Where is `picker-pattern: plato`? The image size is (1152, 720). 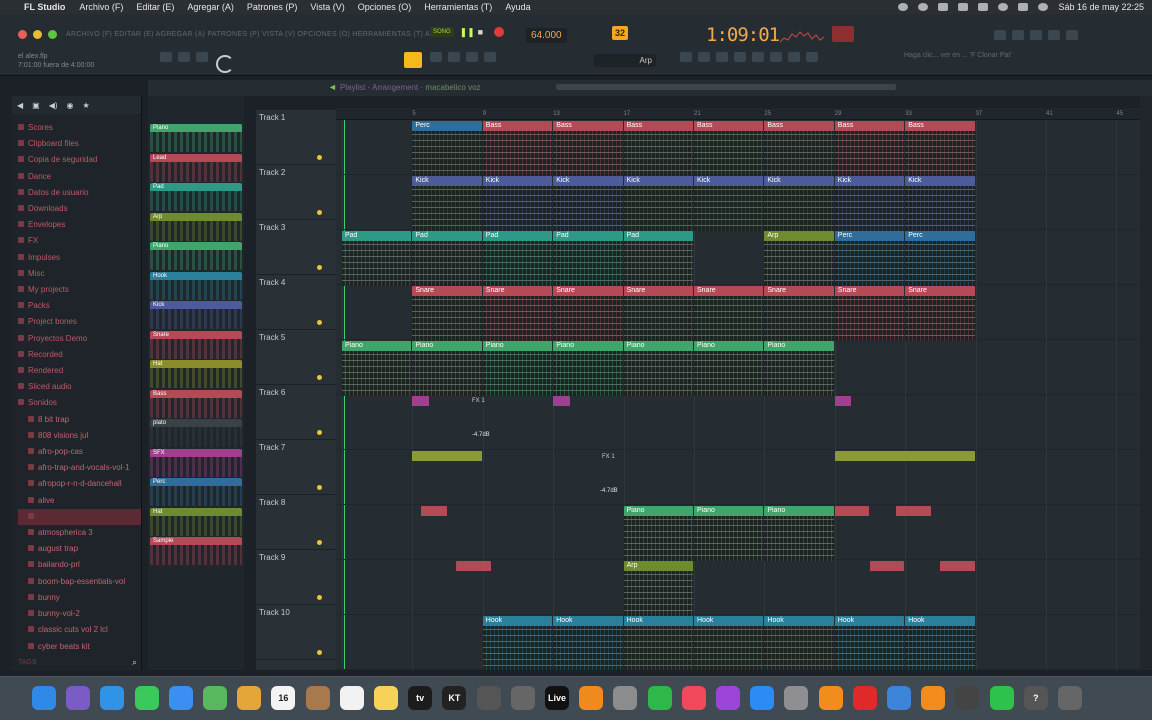
picker-pattern: plato is located at coordinates (196, 433).